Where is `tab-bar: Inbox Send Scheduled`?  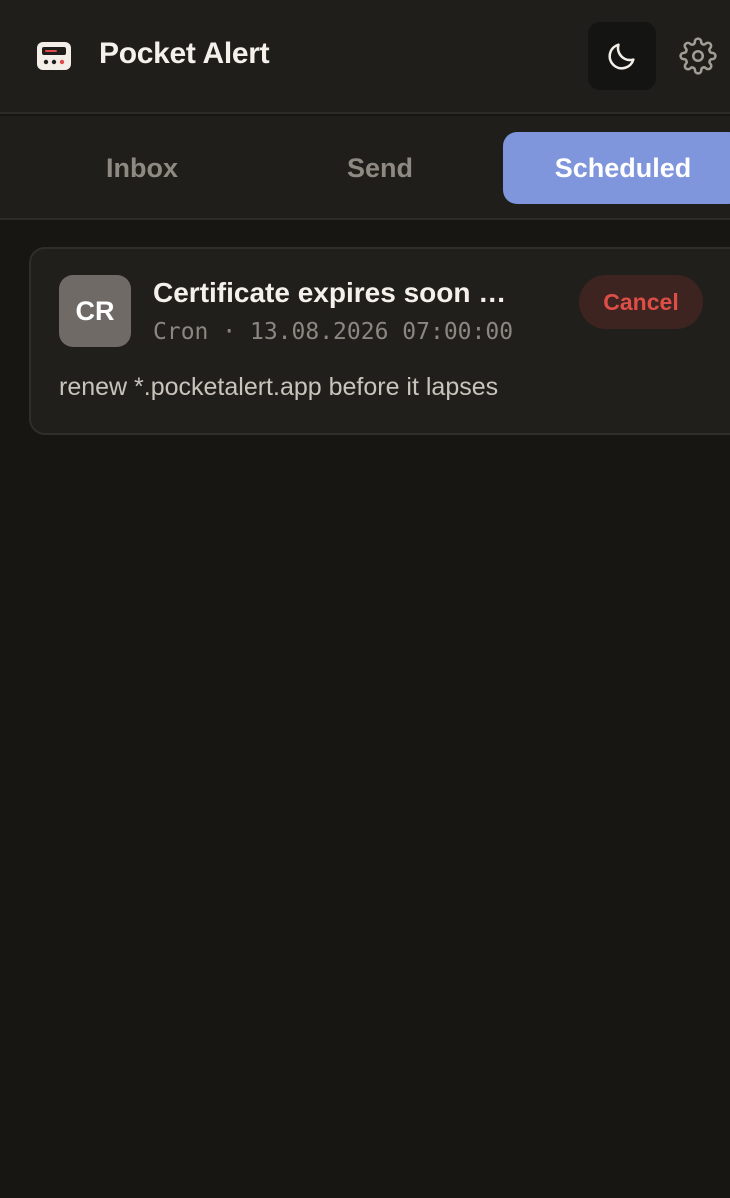
tab-bar: Inbox Send Scheduled is located at coordinates (365, 168).